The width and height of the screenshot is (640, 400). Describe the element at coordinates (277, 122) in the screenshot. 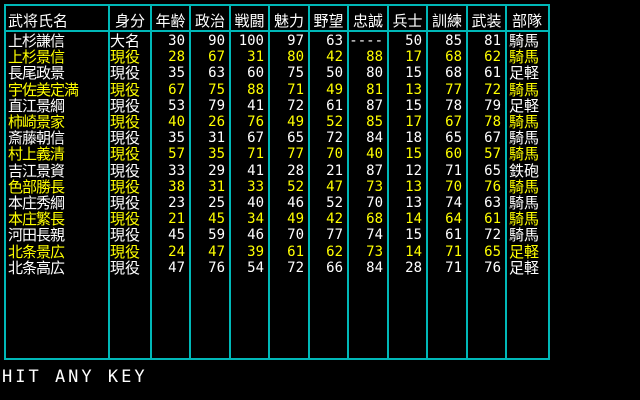

I see `table-row: 柿崎景家 現役 40 26 76 49 52 85 17 67 78 騎馬` at that location.